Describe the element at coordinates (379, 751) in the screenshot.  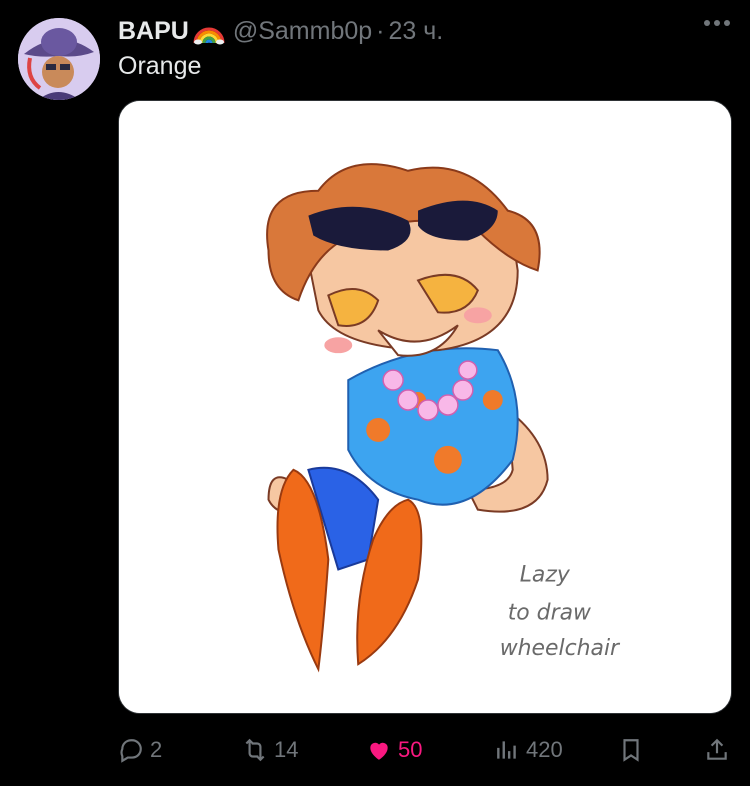
I see `heart-icon` at that location.